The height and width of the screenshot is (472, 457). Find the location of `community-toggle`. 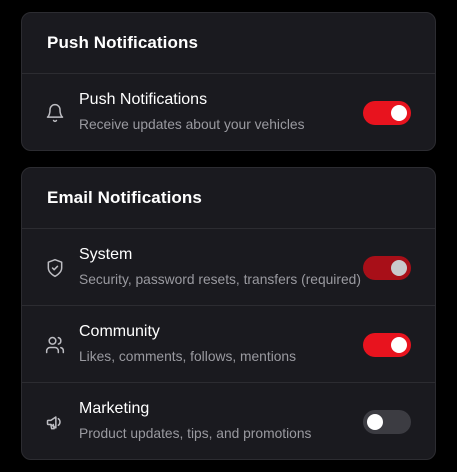

community-toggle is located at coordinates (387, 345).